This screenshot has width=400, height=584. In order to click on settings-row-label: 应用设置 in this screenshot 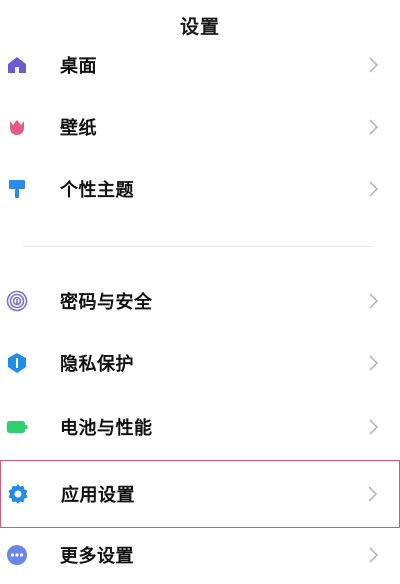, I will do `click(98, 495)`.